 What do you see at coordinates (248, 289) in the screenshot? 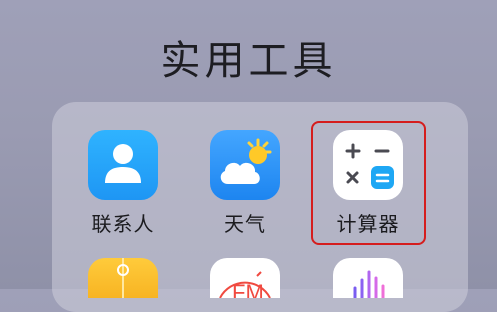
I see `fm-label: FM` at bounding box center [248, 289].